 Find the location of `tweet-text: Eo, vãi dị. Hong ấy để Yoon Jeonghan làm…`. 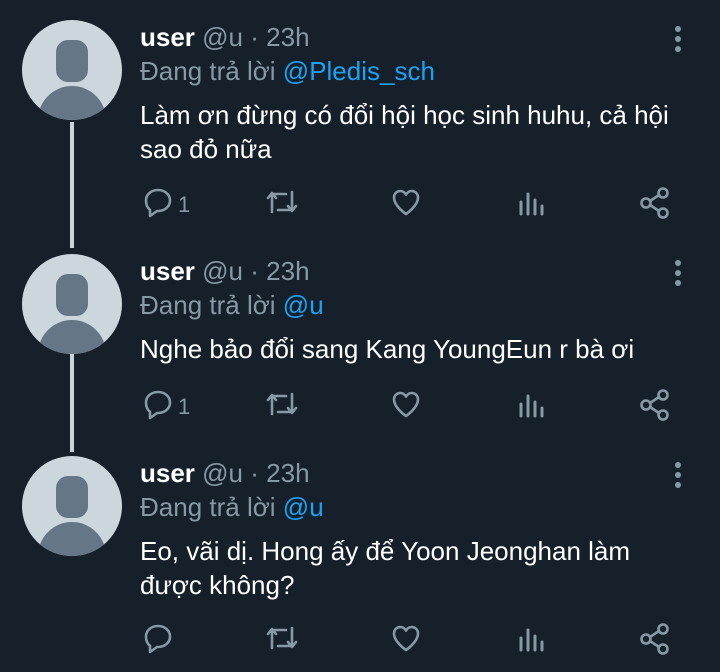

tweet-text: Eo, vãi dị. Hong ấy để Yoon Jeonghan làm… is located at coordinates (385, 568).